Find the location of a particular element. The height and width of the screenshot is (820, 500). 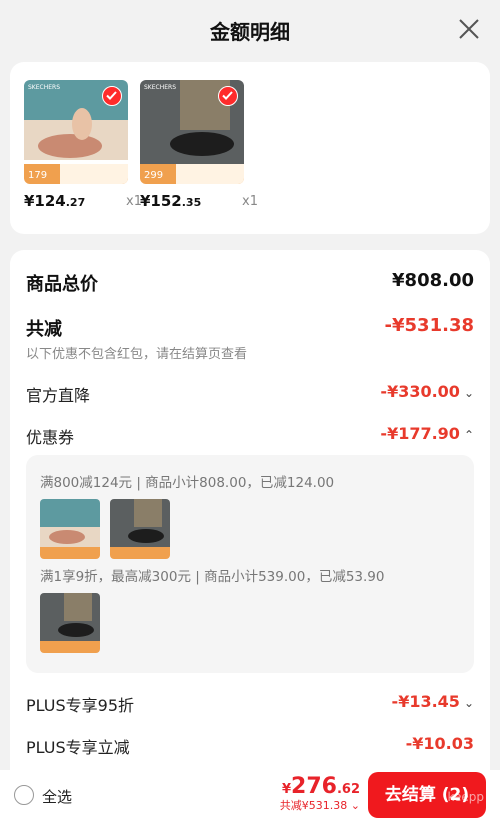

plus-direct-row: PLUS专享立减 -¥10.03 is located at coordinates (250, 746).